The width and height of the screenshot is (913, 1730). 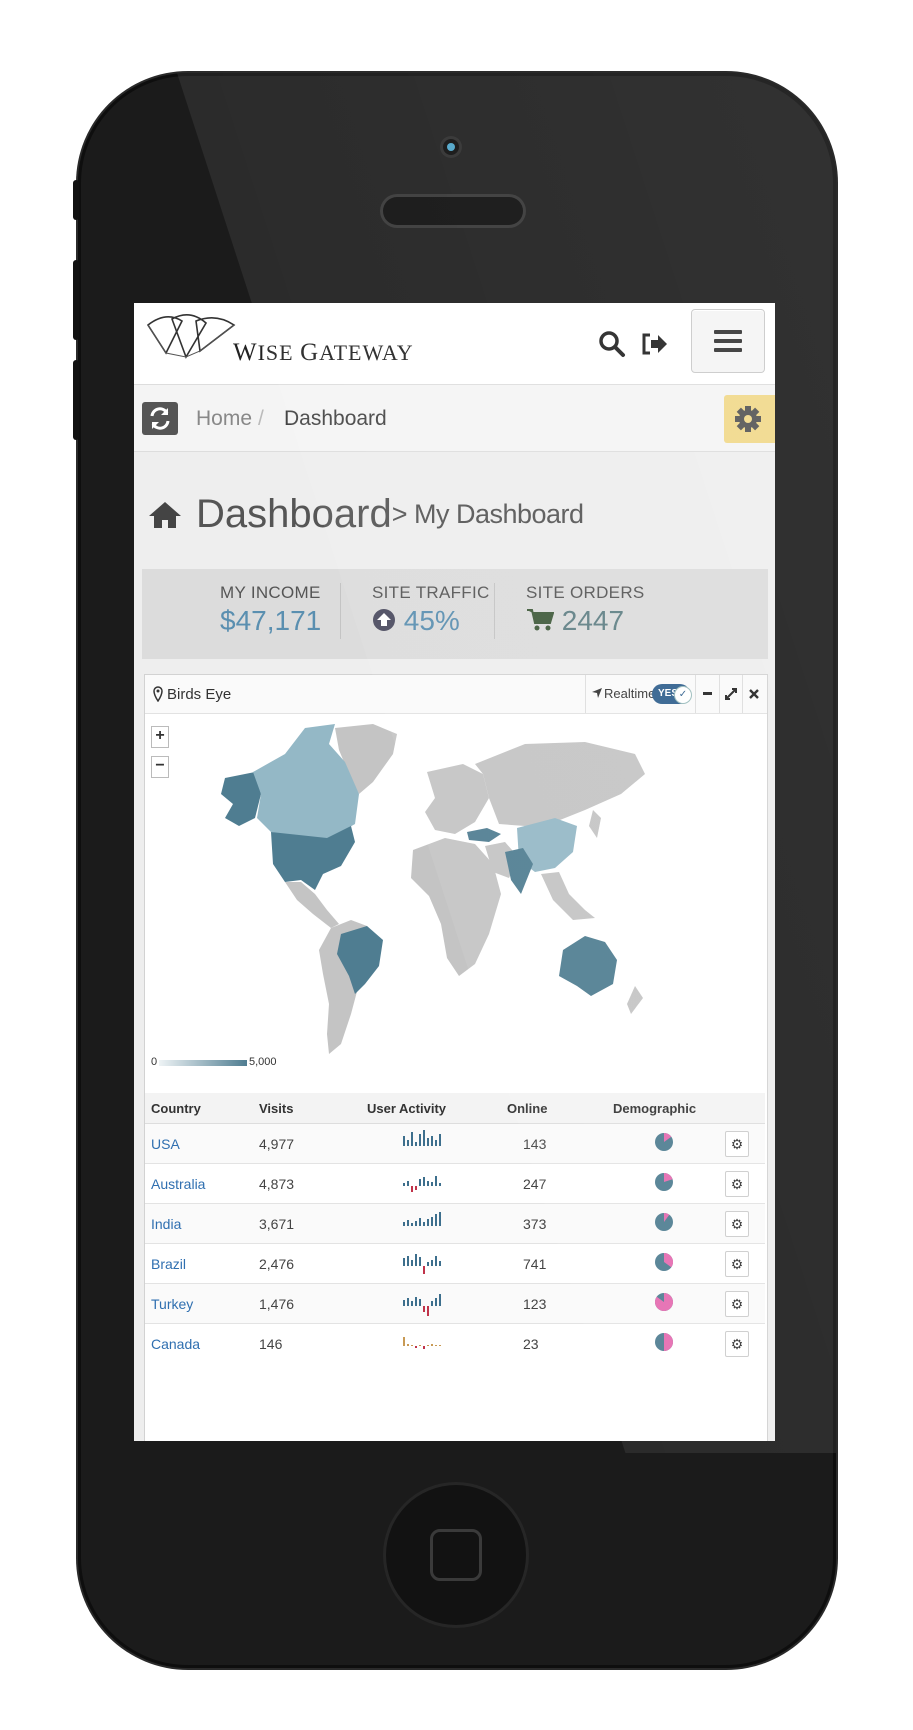 I want to click on visits-value: 146, so click(x=307, y=1343).